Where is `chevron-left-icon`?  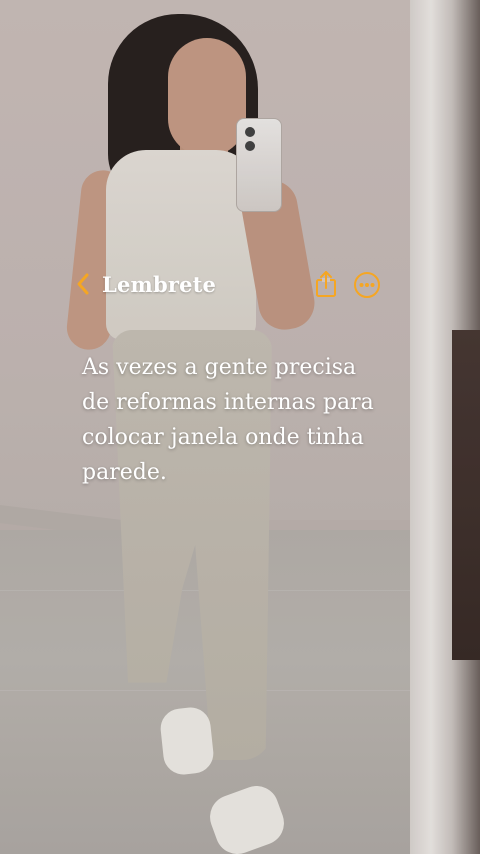 chevron-left-icon is located at coordinates (83, 284).